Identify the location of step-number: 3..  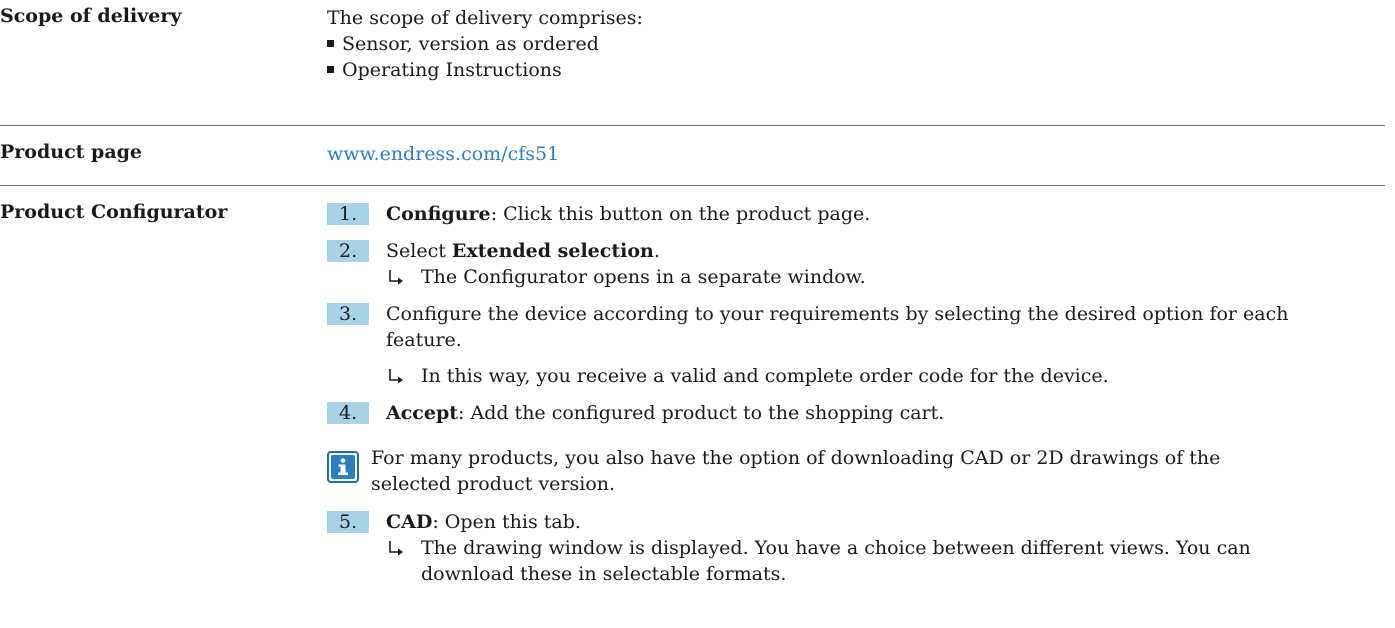
(348, 314).